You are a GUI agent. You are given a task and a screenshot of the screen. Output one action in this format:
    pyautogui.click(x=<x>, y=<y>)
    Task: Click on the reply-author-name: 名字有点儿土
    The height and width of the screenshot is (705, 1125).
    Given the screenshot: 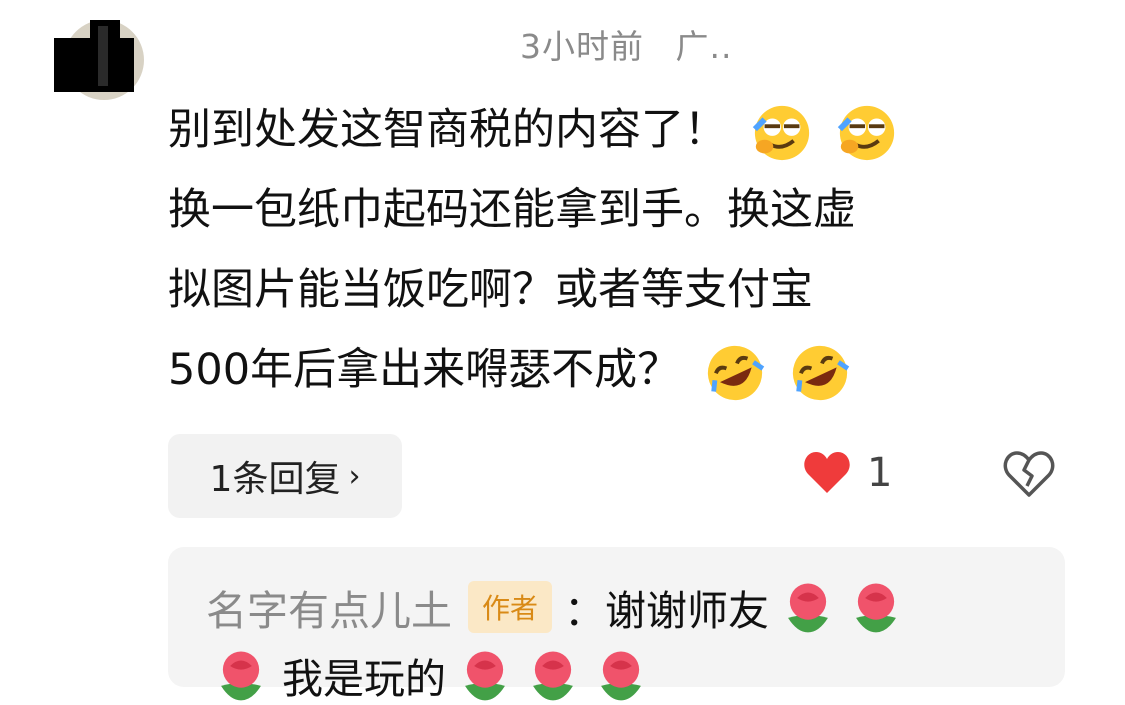 What is the action you would take?
    pyautogui.click(x=329, y=607)
    